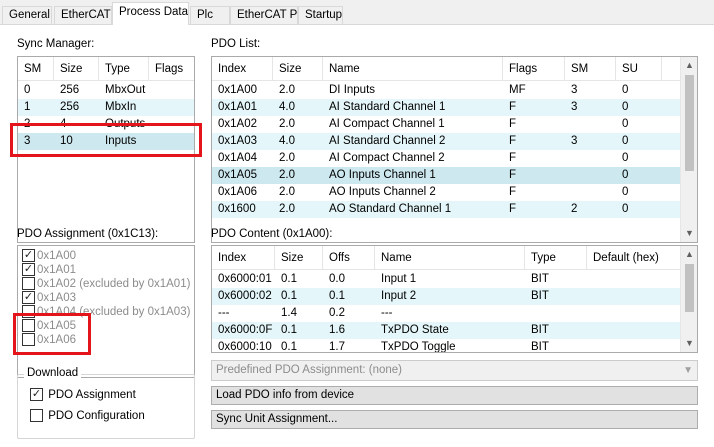 This screenshot has height=447, width=714. I want to click on pdo-assignment-item: 0x1A06, so click(49, 340).